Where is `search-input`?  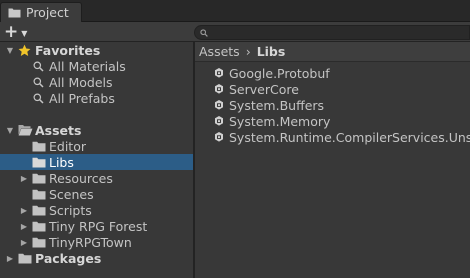 search-input is located at coordinates (331, 32).